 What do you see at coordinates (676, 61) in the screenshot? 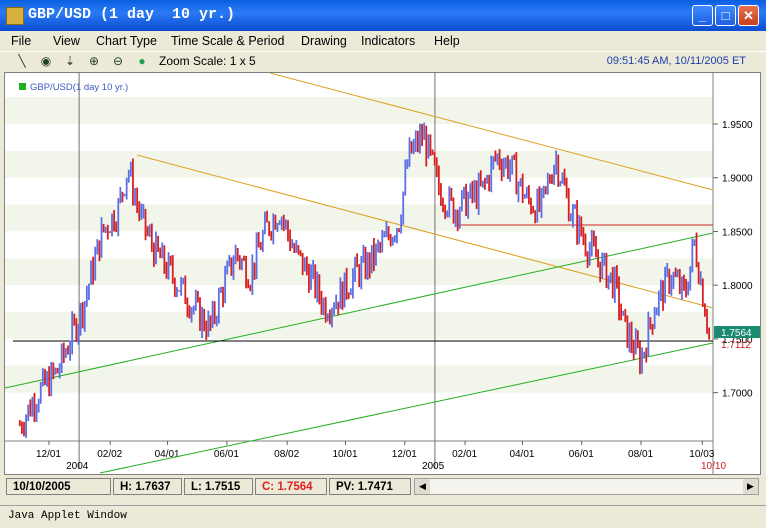
I see `timestamp: 09:51:45 AM, 10/11/2005 ET` at bounding box center [676, 61].